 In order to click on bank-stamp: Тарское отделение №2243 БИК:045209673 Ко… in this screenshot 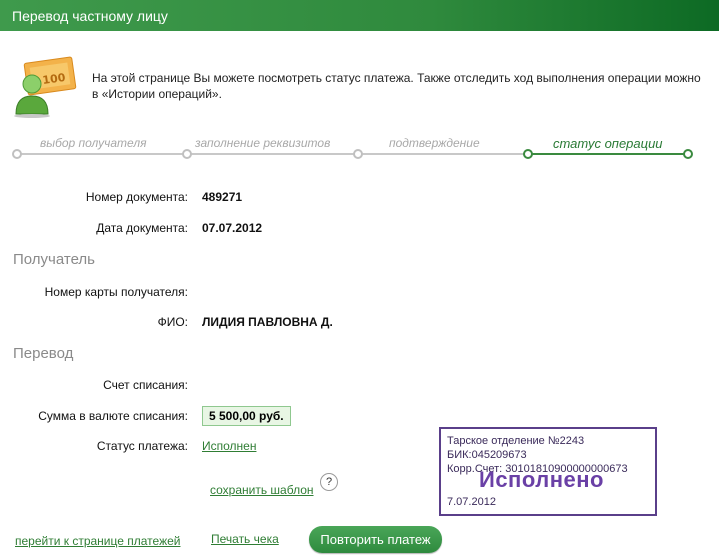, I will do `click(548, 471)`.